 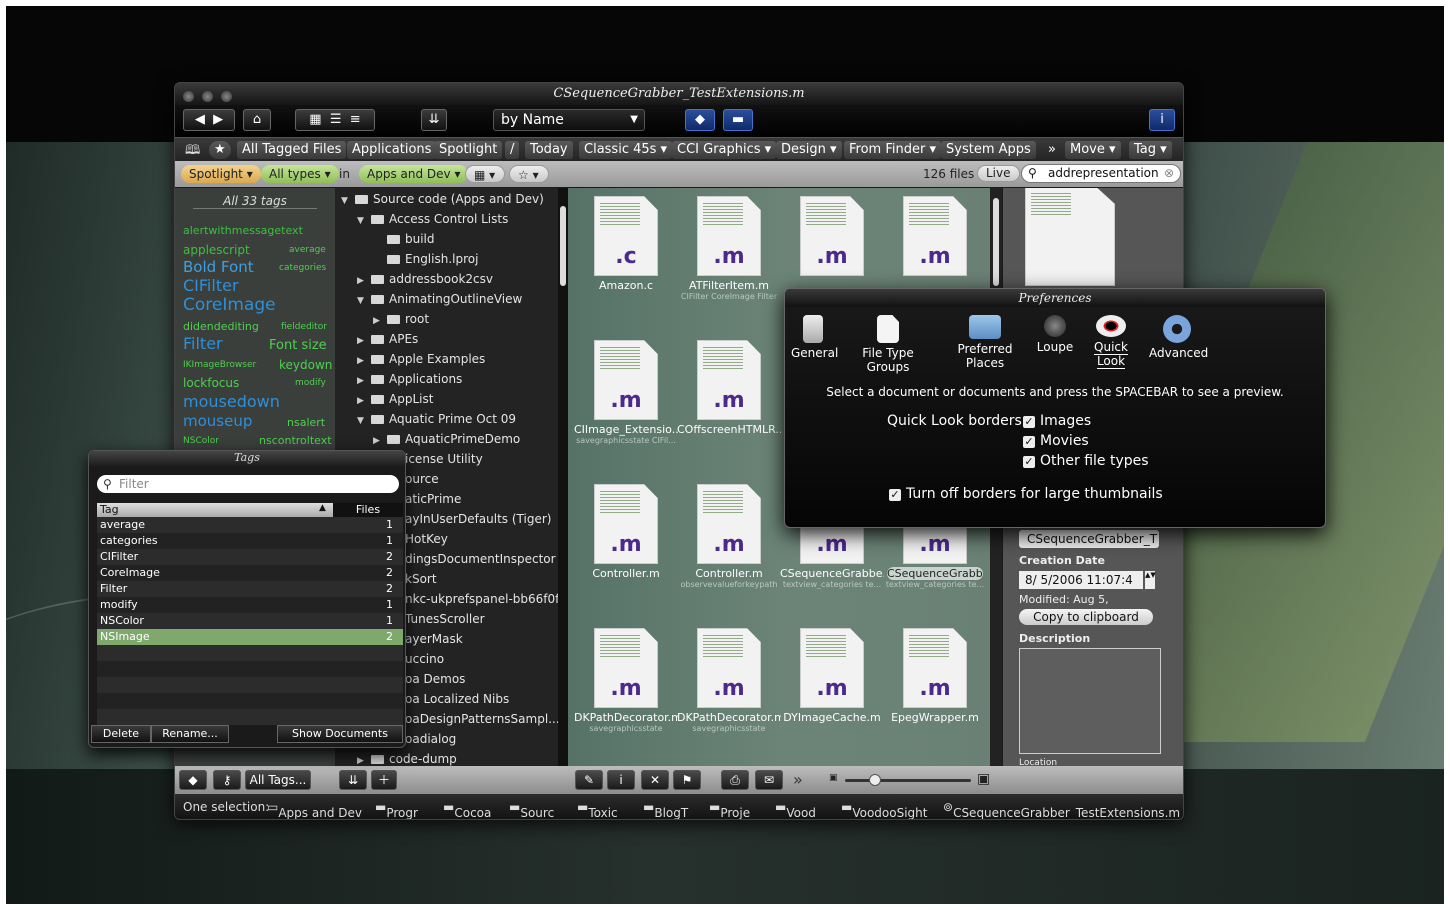 What do you see at coordinates (700, 120) in the screenshot?
I see `tag-button: ◆` at bounding box center [700, 120].